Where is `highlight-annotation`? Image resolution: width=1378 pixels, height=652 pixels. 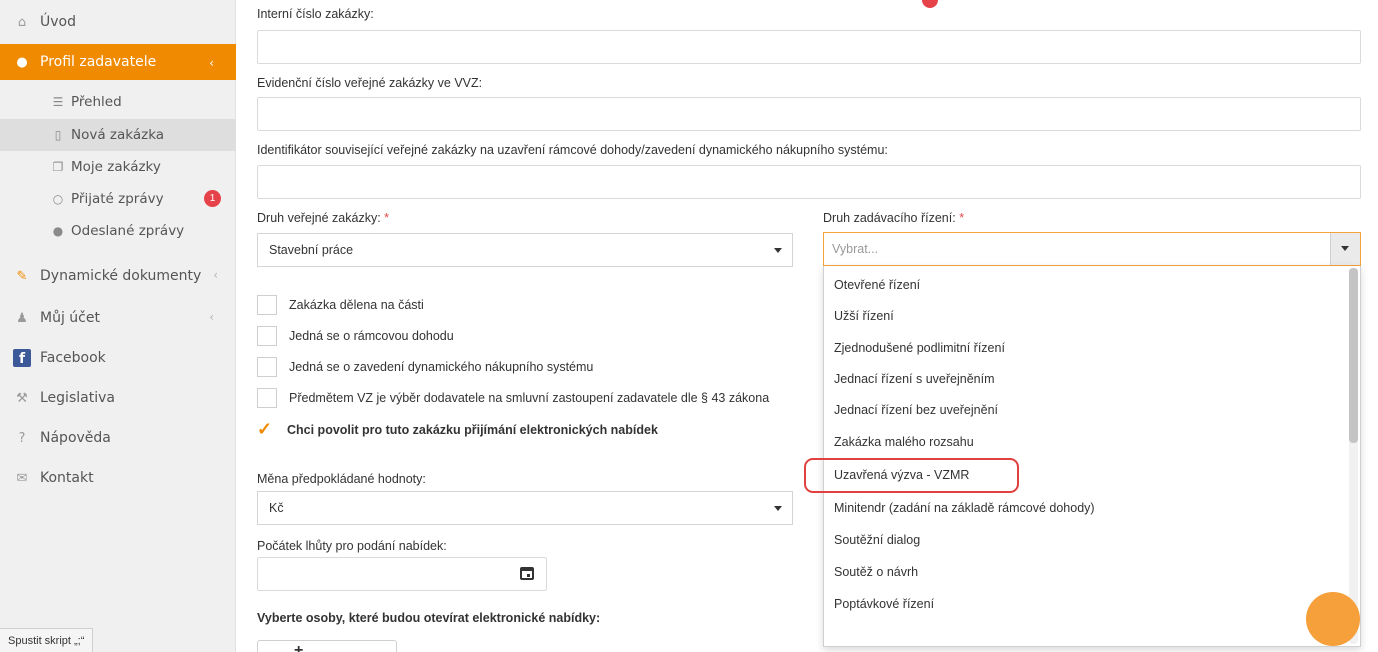
highlight-annotation is located at coordinates (911, 475).